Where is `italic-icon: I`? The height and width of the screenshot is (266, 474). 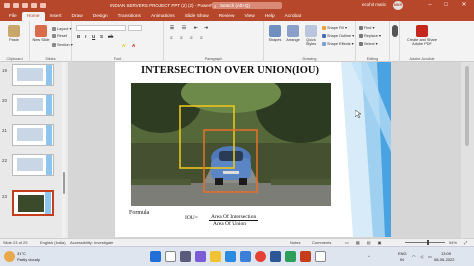 italic-icon: I is located at coordinates (85, 36).